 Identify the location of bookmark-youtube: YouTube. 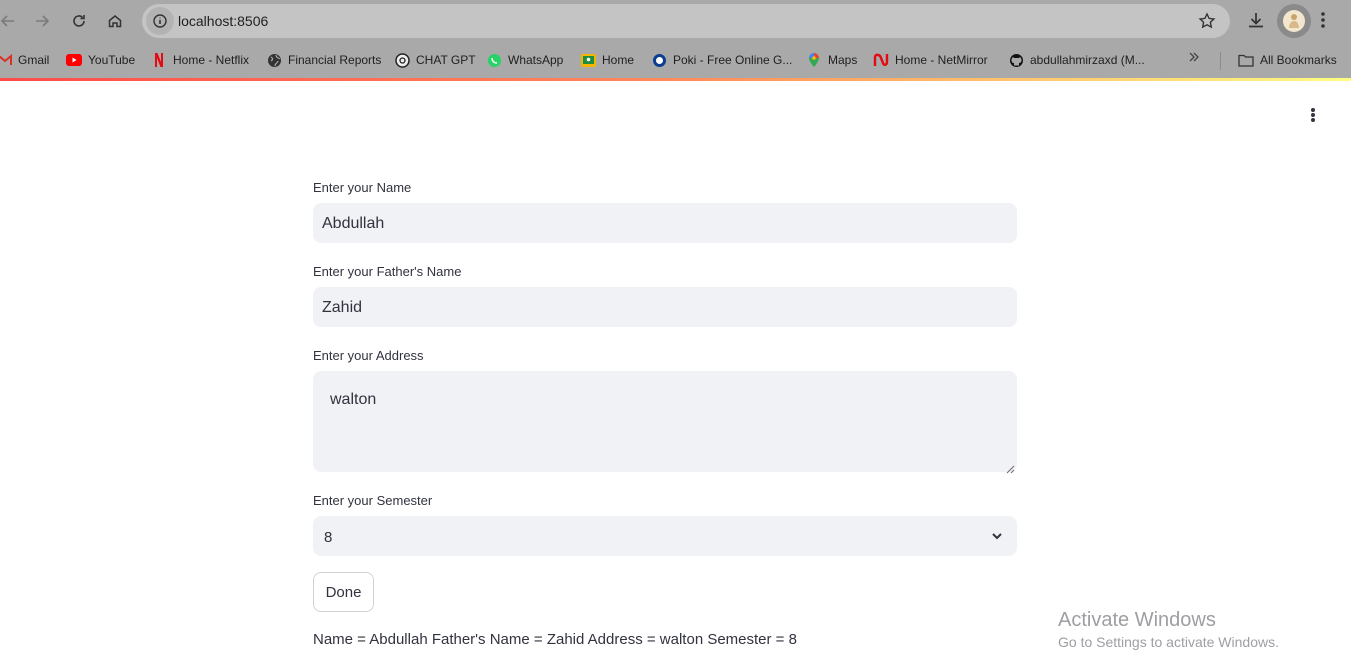
(100, 60).